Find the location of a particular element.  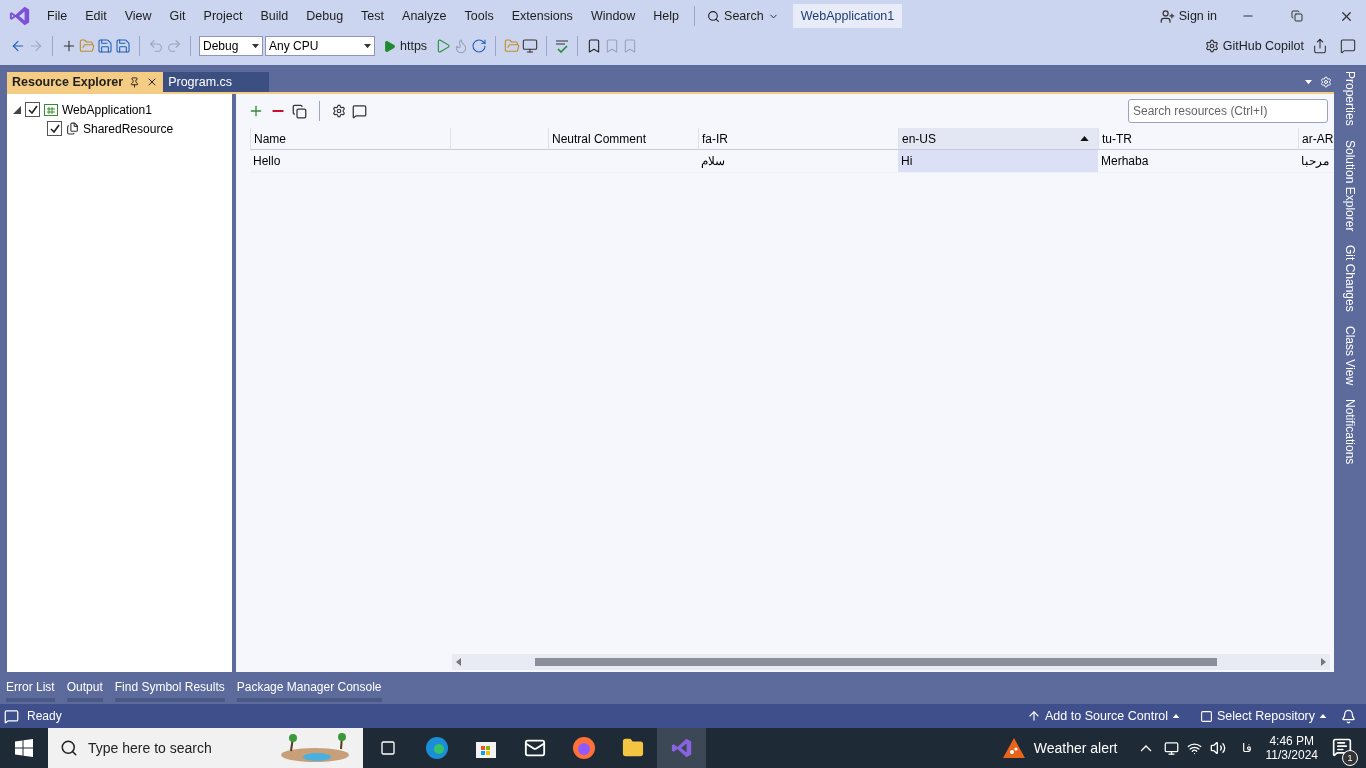

settings-icon is located at coordinates (1326, 82).